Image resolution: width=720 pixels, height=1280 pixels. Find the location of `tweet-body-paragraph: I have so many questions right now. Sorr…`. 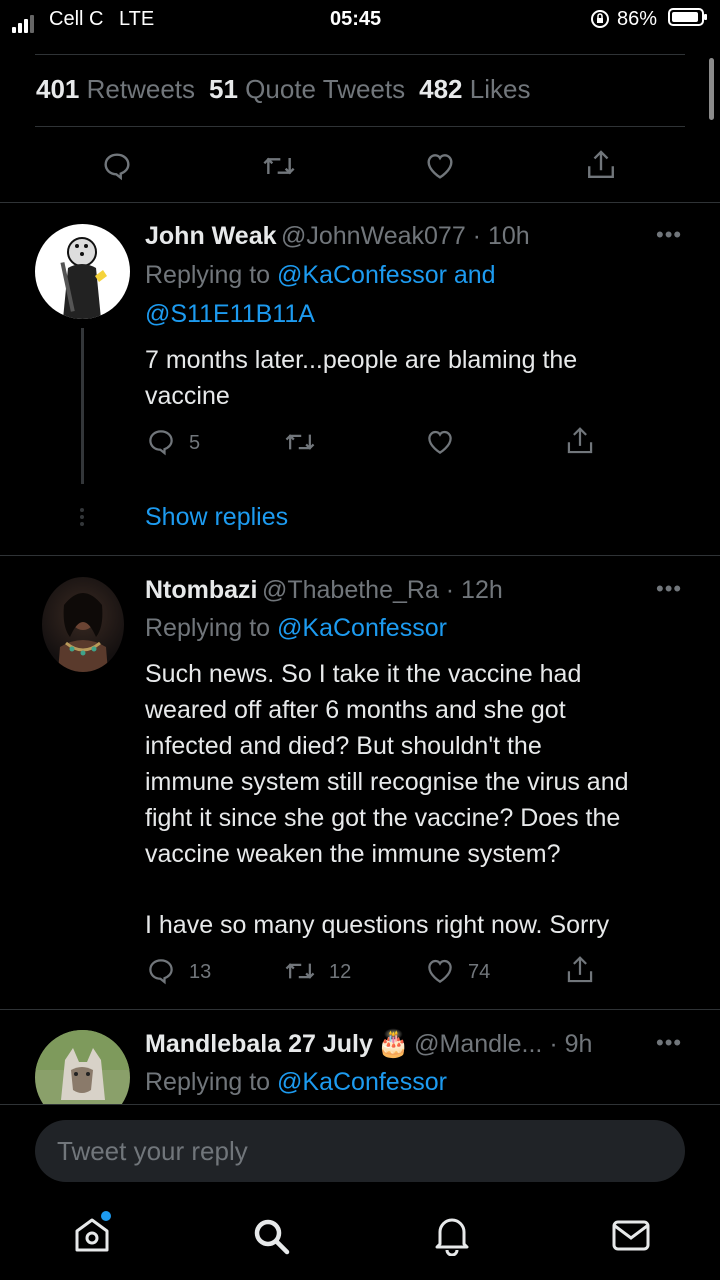

tweet-body-paragraph: I have so many questions right now. Sorr… is located at coordinates (377, 925).